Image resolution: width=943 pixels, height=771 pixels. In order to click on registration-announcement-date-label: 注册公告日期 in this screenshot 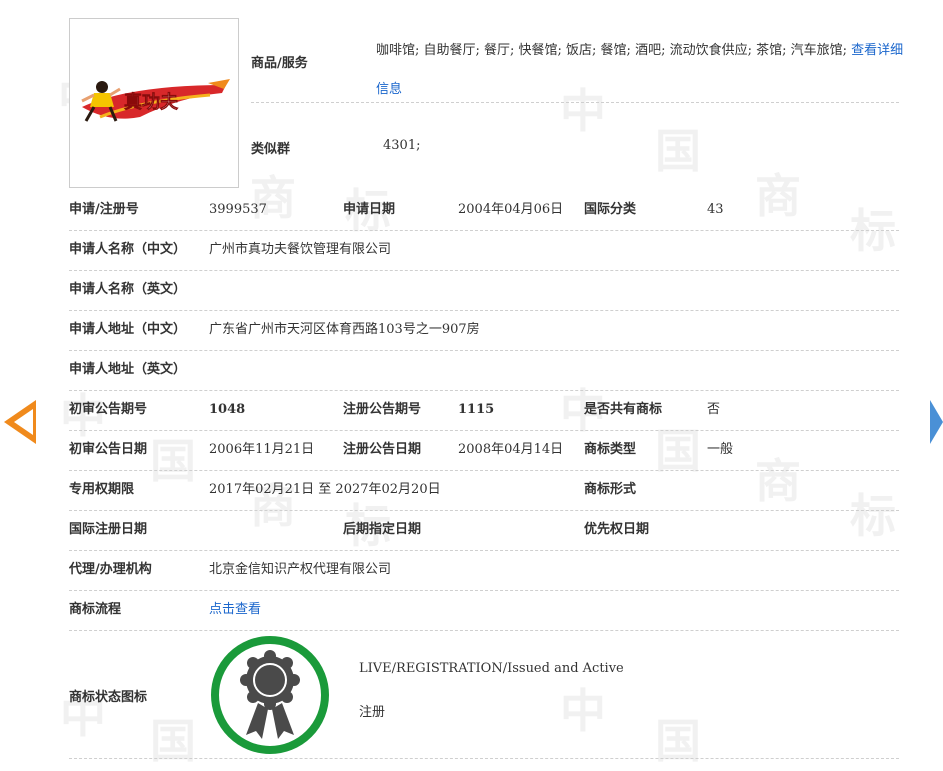, I will do `click(382, 449)`.